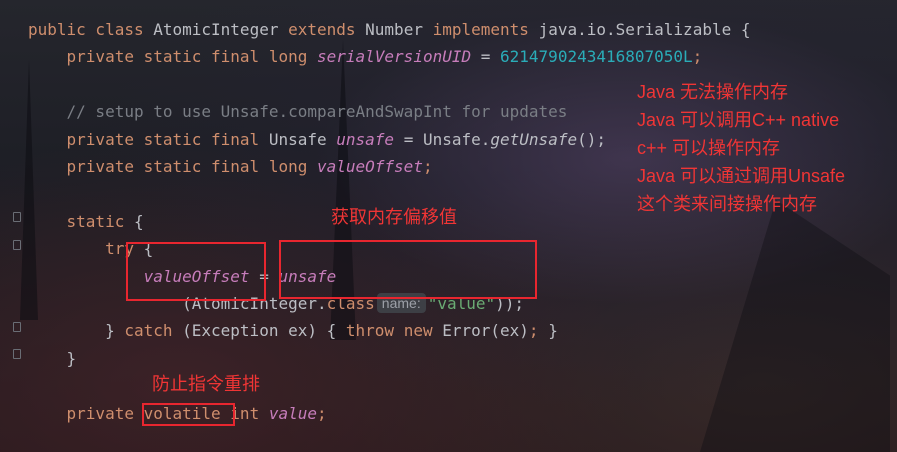  What do you see at coordinates (727, 204) in the screenshot?
I see `annotation-note: 这个类来间接操作内存` at bounding box center [727, 204].